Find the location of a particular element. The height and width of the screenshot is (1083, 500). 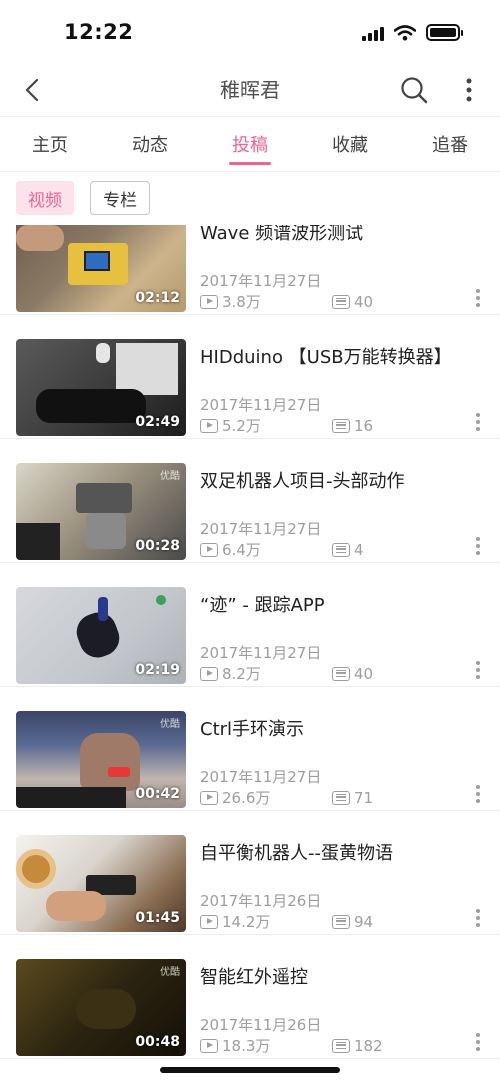

video-item: 优酷 00:42 Ctrl手环演示 2017年11月27日 26.6万 71 is located at coordinates (250, 749).